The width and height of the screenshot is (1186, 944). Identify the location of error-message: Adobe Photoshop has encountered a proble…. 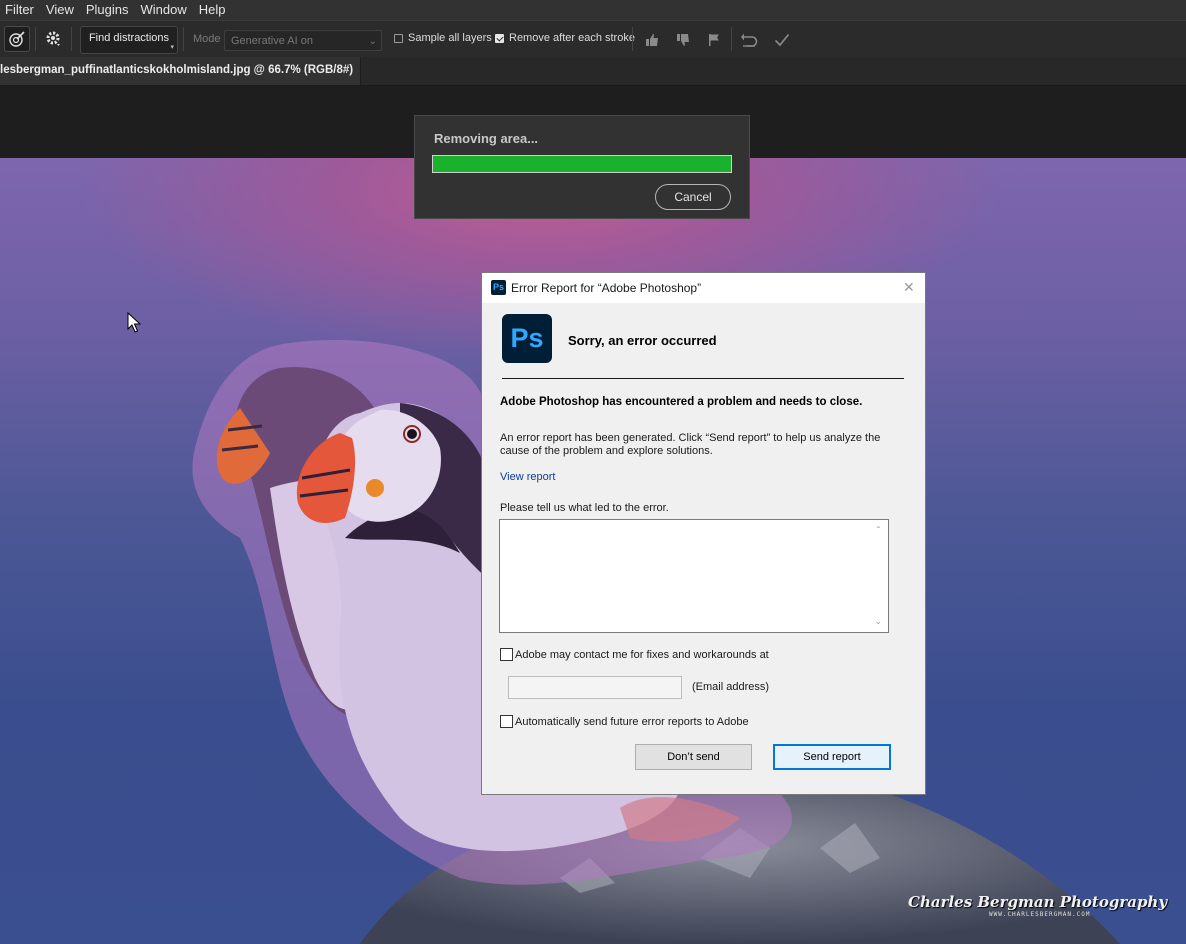
(681, 402).